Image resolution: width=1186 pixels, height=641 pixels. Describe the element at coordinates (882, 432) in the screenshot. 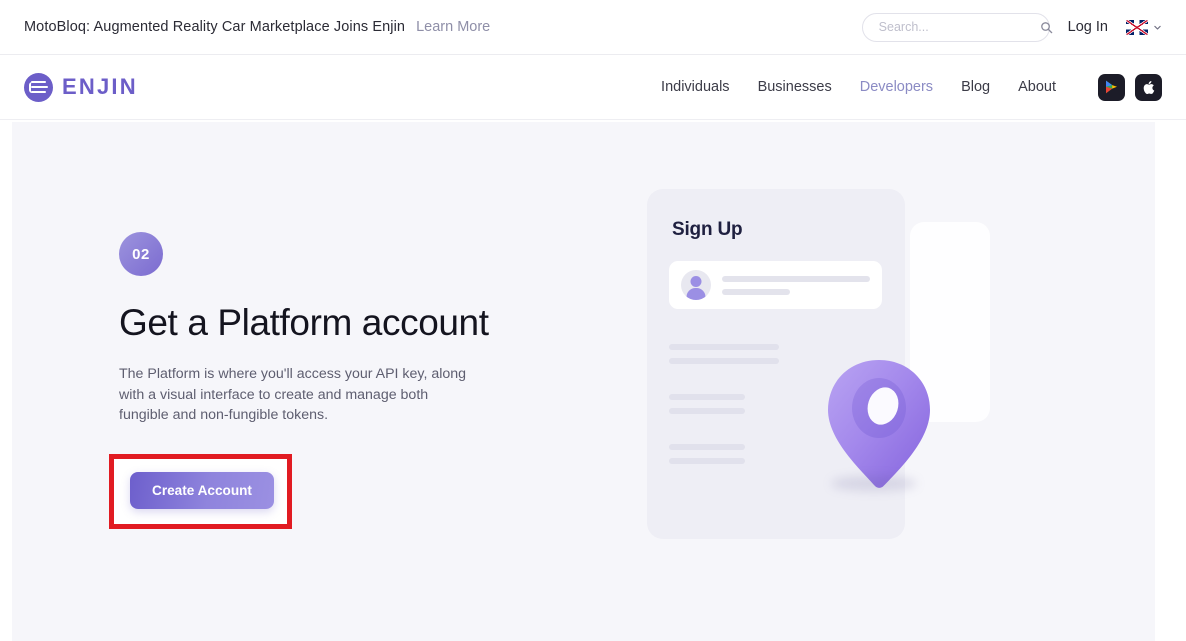

I see `map-pin-3d` at that location.